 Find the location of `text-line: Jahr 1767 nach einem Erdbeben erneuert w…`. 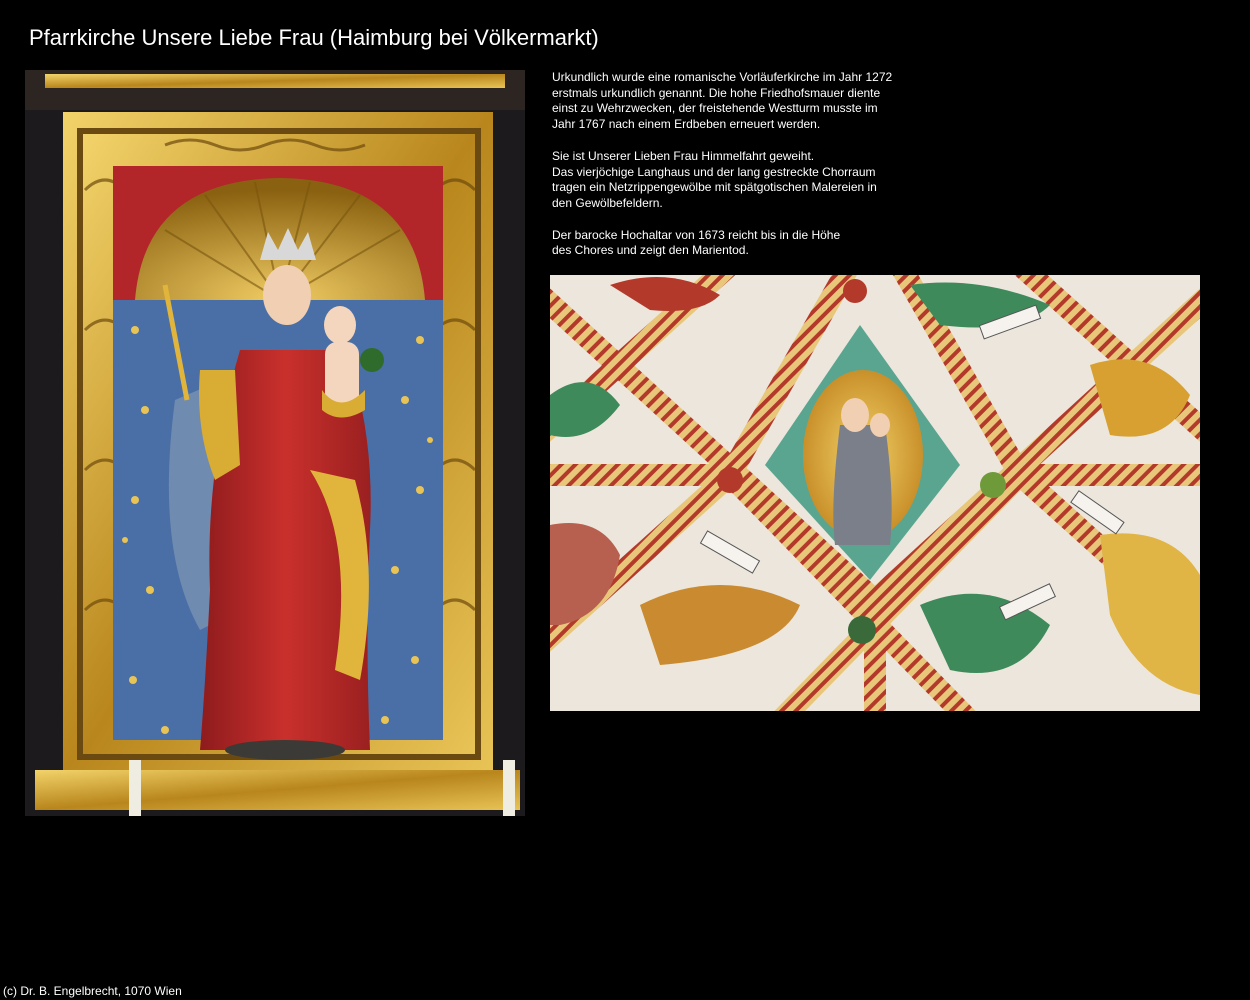

text-line: Jahr 1767 nach einem Erdbeben erneuert w… is located at coordinates (686, 124).